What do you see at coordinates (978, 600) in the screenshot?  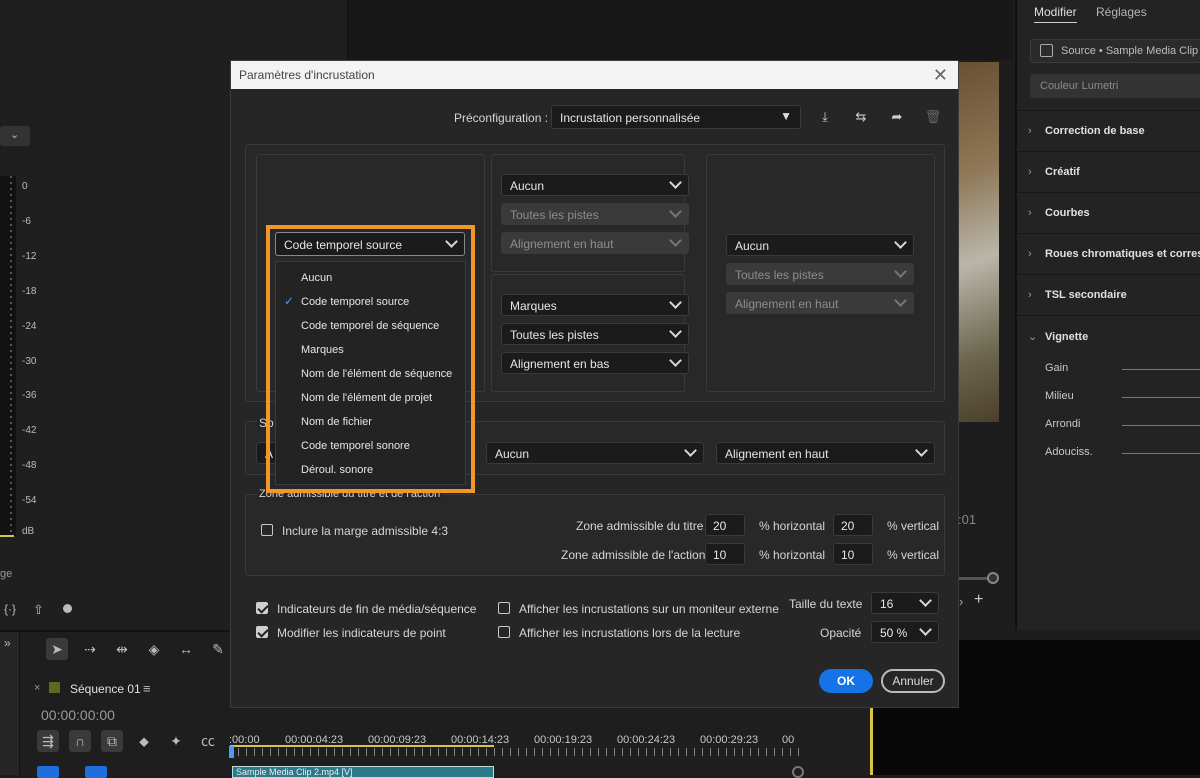 I see `add-button-icon: +` at bounding box center [978, 600].